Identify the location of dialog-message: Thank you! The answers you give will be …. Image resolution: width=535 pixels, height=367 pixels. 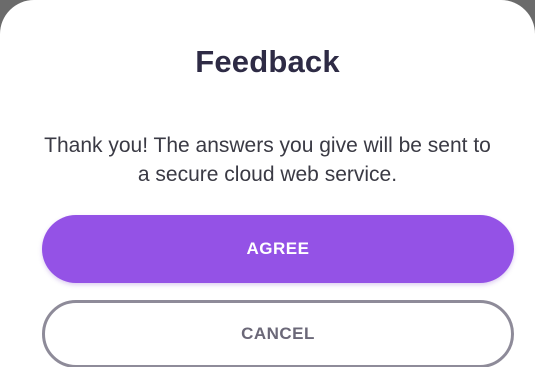
(267, 160).